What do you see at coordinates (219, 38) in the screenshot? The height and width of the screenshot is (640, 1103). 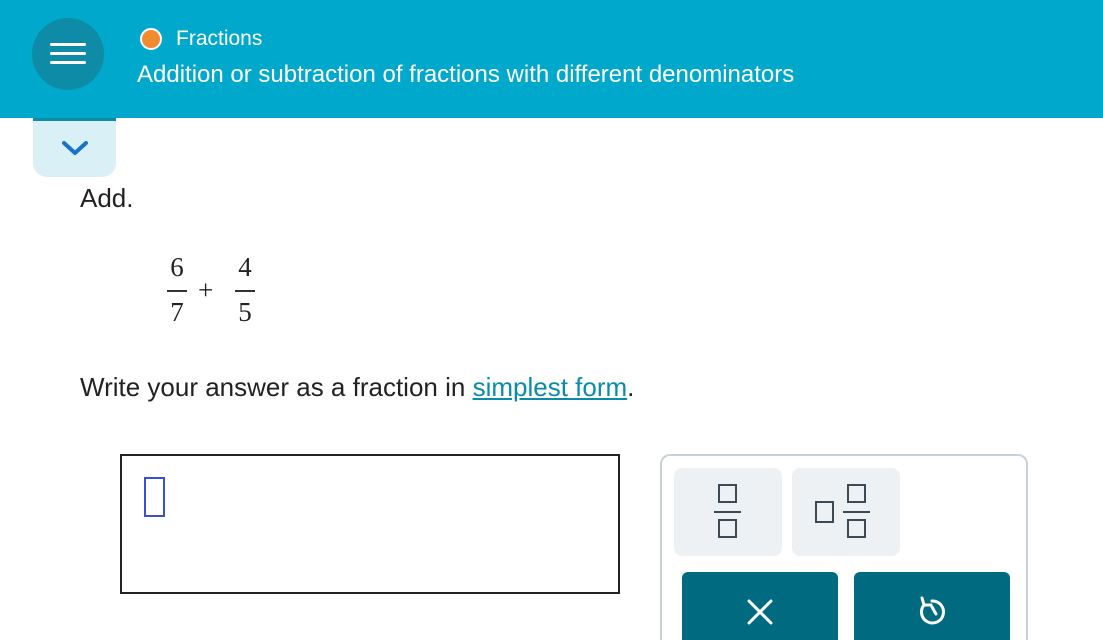 I see `topic-label: Fractions` at bounding box center [219, 38].